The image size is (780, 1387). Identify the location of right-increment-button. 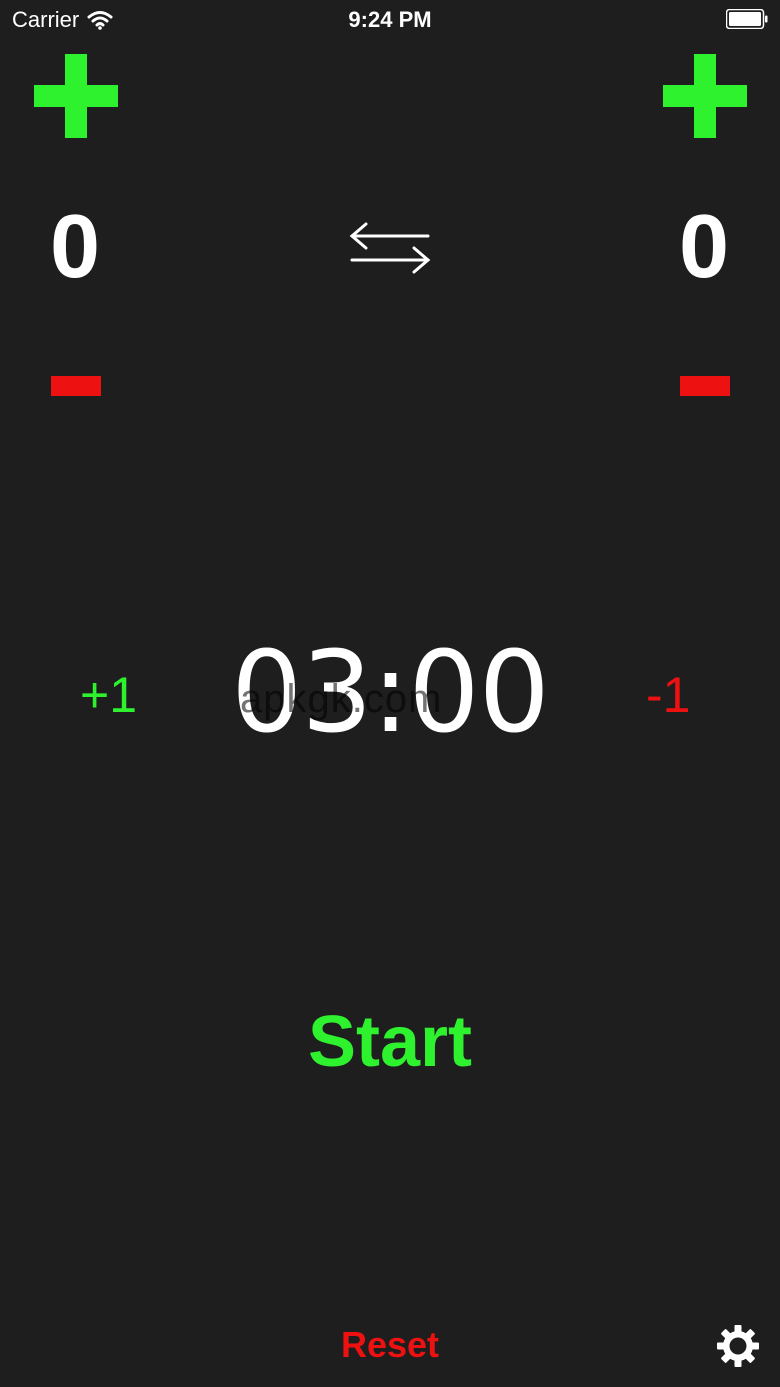
(705, 96).